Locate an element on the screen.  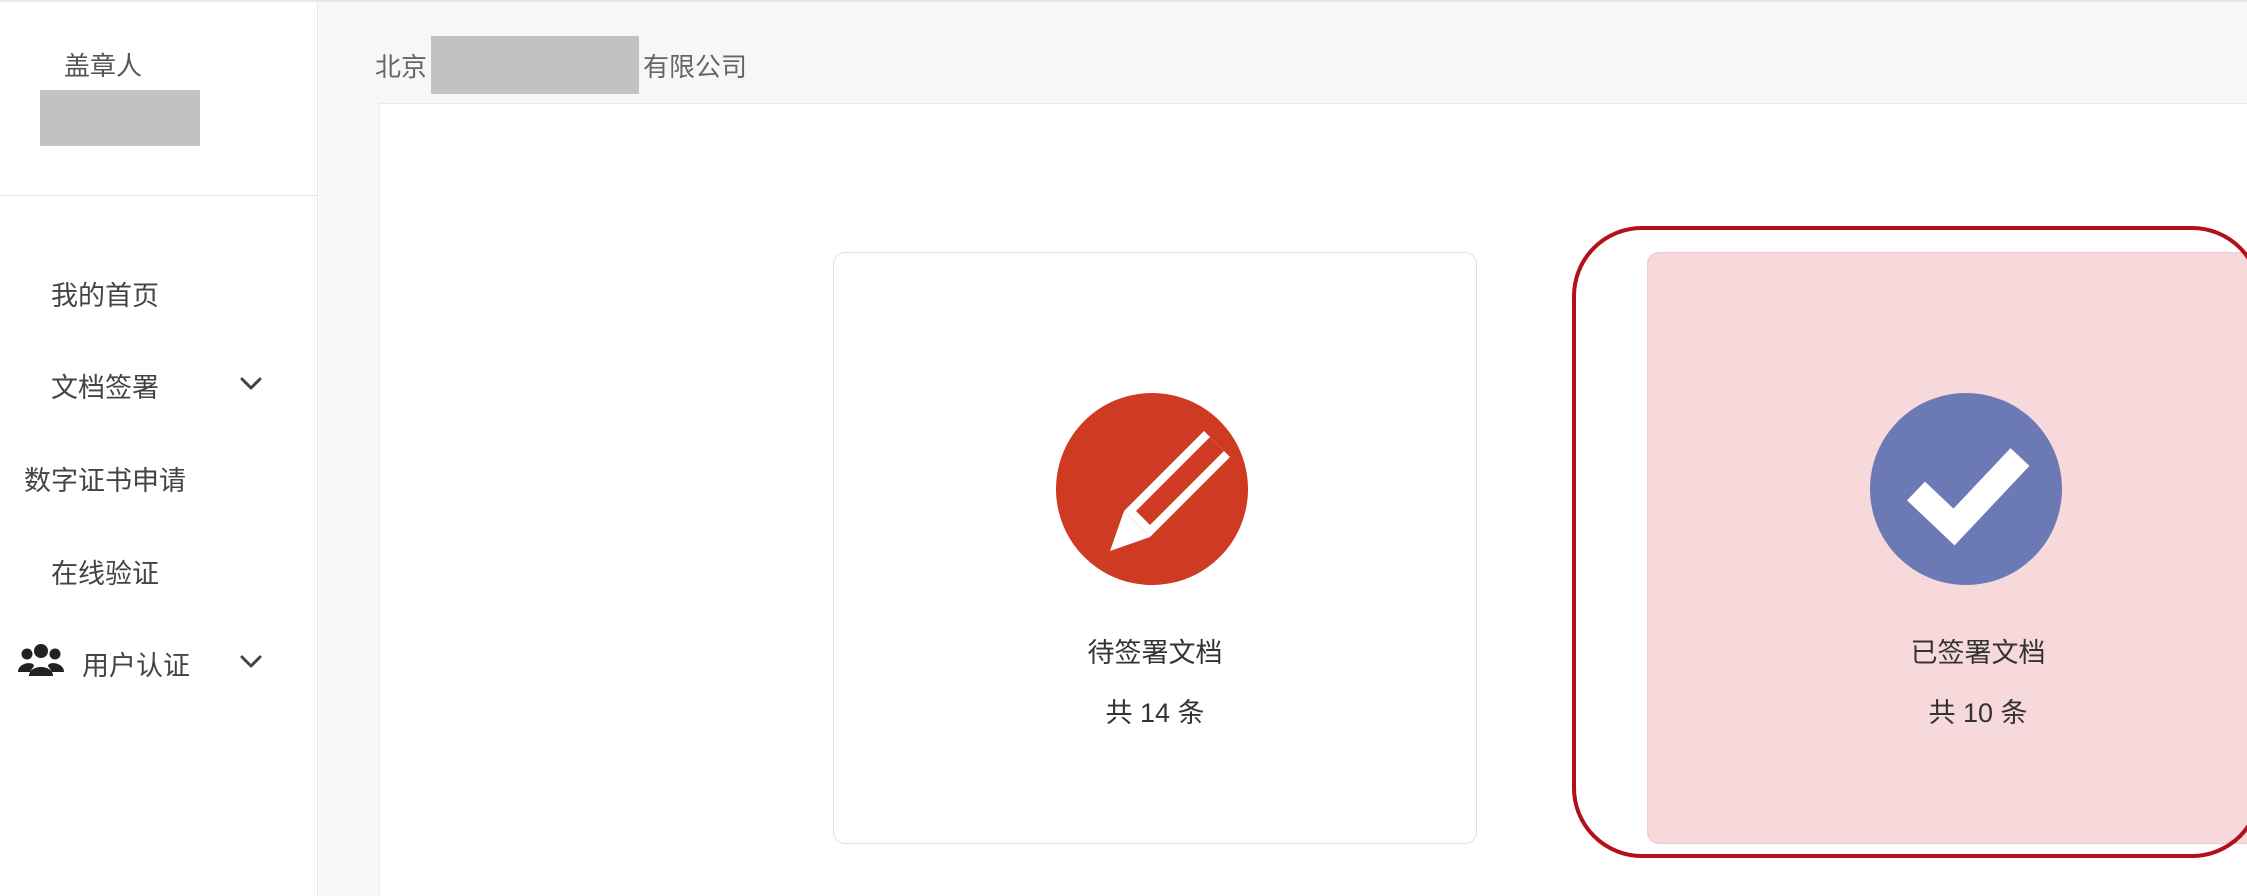
redacted-company-name is located at coordinates (535, 65).